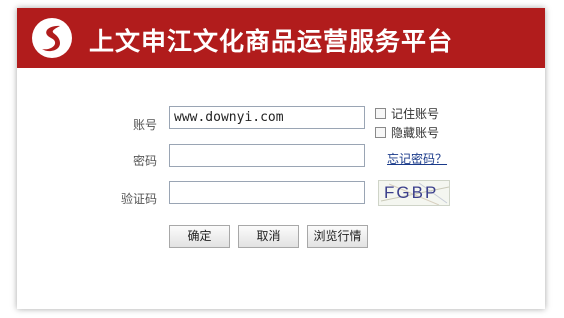 The height and width of the screenshot is (318, 564). Describe the element at coordinates (267, 155) in the screenshot. I see `password-input` at that location.